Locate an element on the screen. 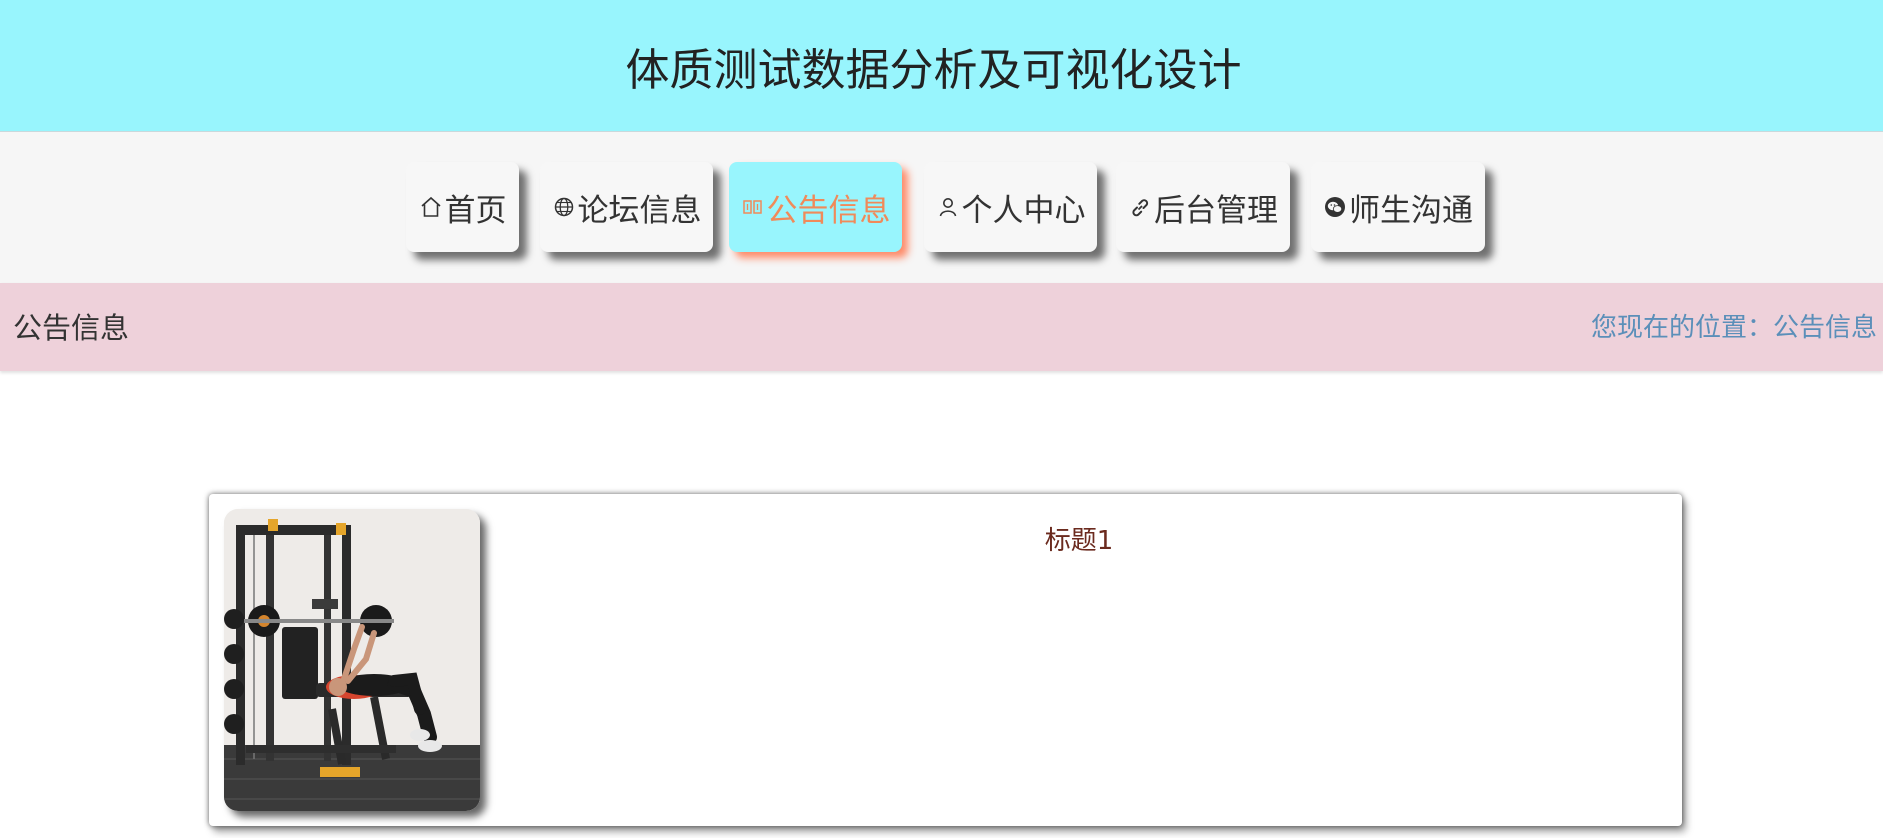 The height and width of the screenshot is (838, 1883). nav-item-label: 师生沟通 is located at coordinates (1411, 210).